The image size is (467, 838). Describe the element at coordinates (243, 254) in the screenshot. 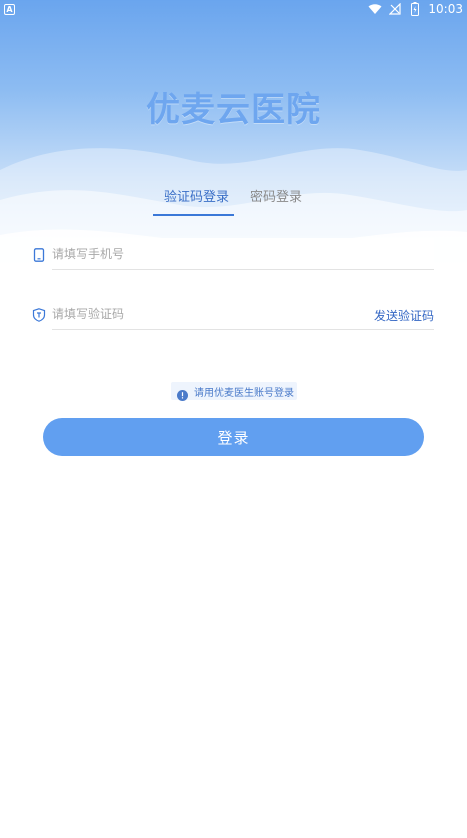

I see `phone-input` at that location.